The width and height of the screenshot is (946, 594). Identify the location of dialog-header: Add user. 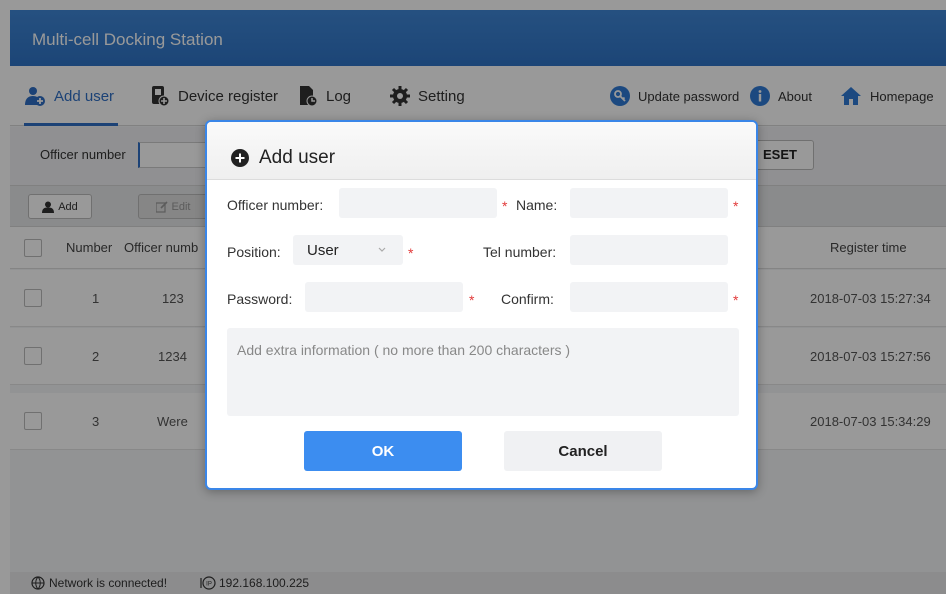
(481, 151).